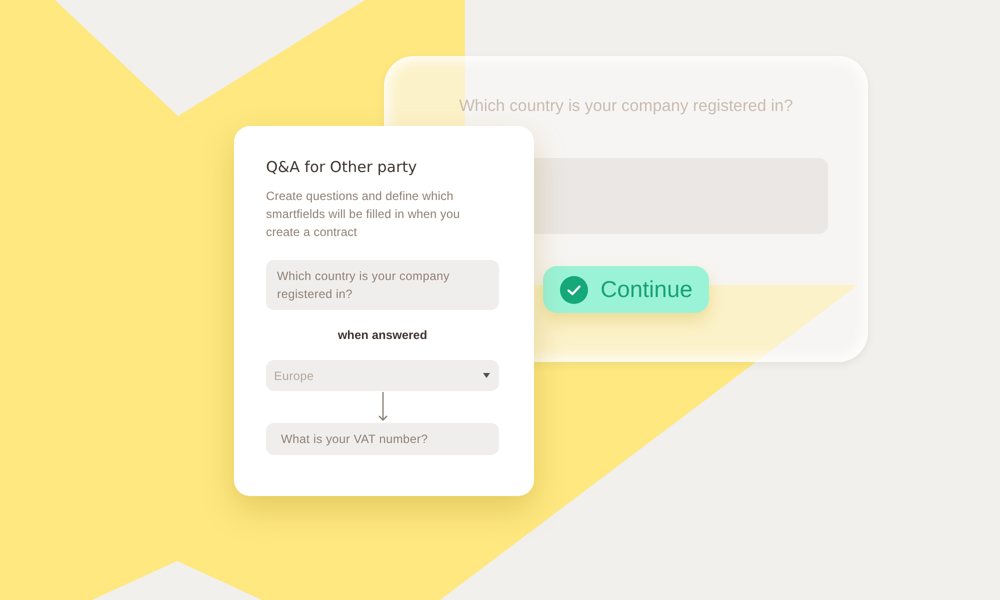  Describe the element at coordinates (626, 106) in the screenshot. I see `question-text: Which country is your company registered in?` at that location.